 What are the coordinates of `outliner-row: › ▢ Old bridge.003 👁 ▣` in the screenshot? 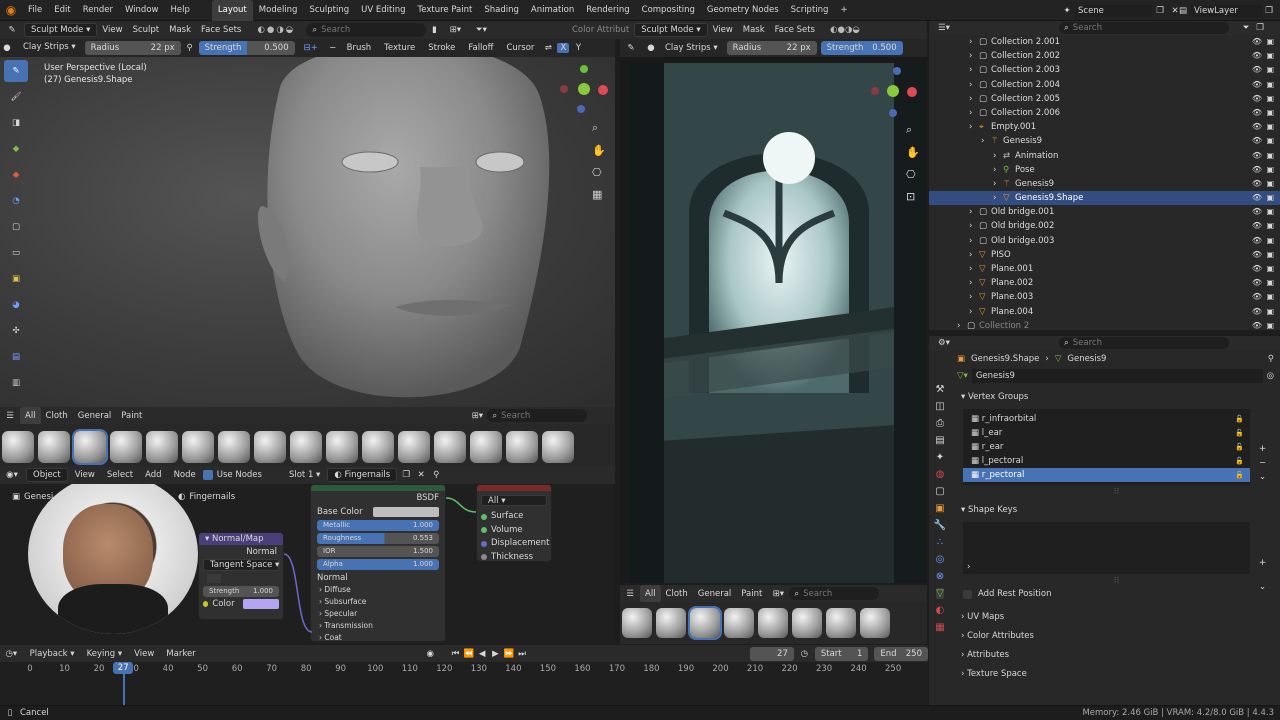 It's located at (1104, 241).